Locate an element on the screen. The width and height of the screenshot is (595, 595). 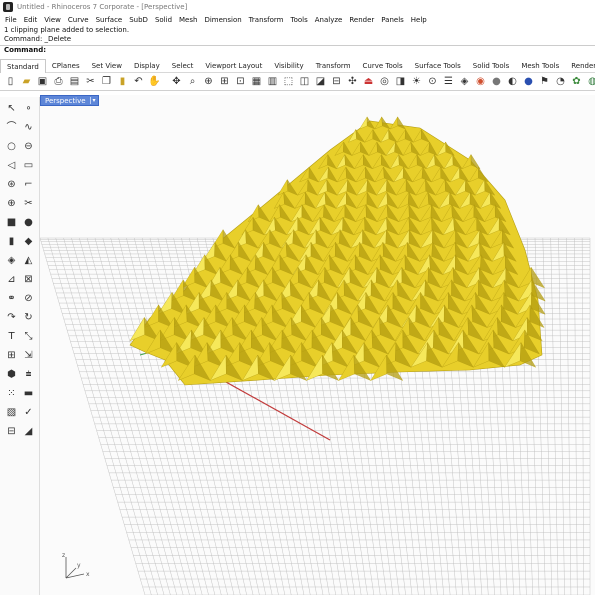
tab-transform: Transform is located at coordinates (333, 66).